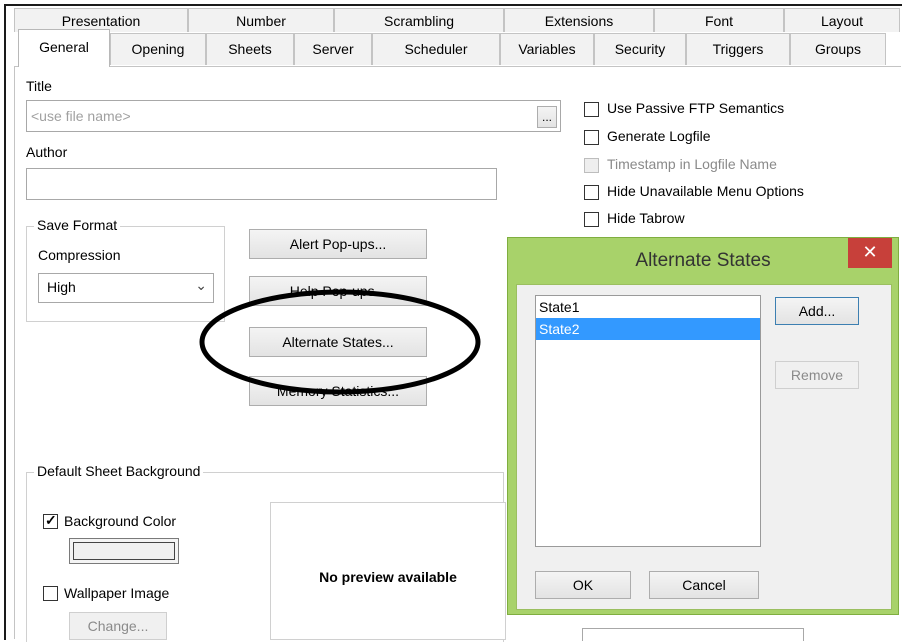 The height and width of the screenshot is (642, 902). What do you see at coordinates (692, 164) in the screenshot?
I see `option-label: Timestamp in Logfile Name` at bounding box center [692, 164].